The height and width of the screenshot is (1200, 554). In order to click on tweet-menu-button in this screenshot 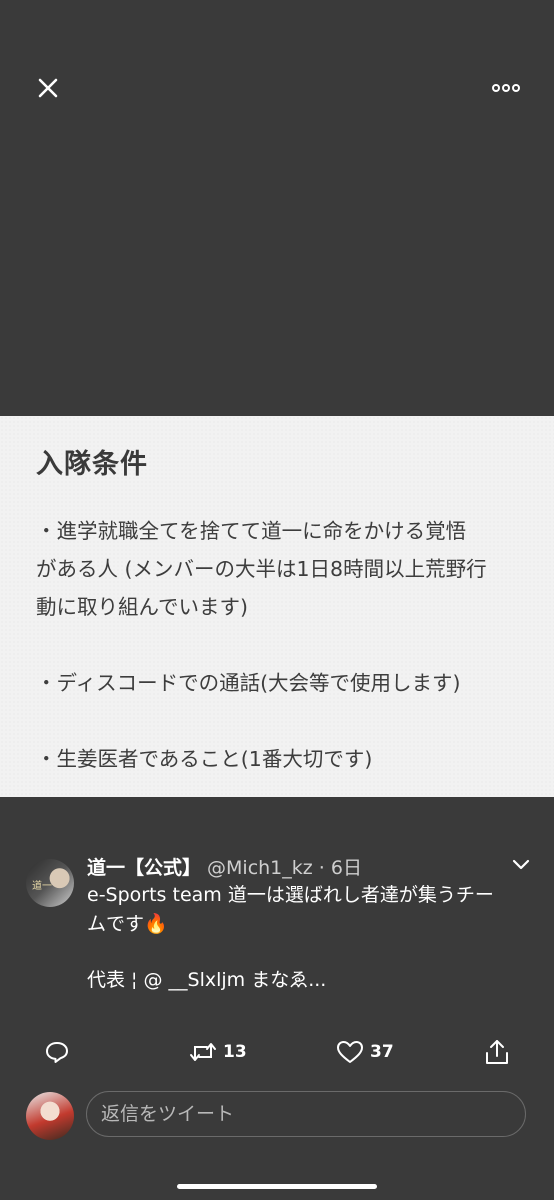, I will do `click(521, 865)`.